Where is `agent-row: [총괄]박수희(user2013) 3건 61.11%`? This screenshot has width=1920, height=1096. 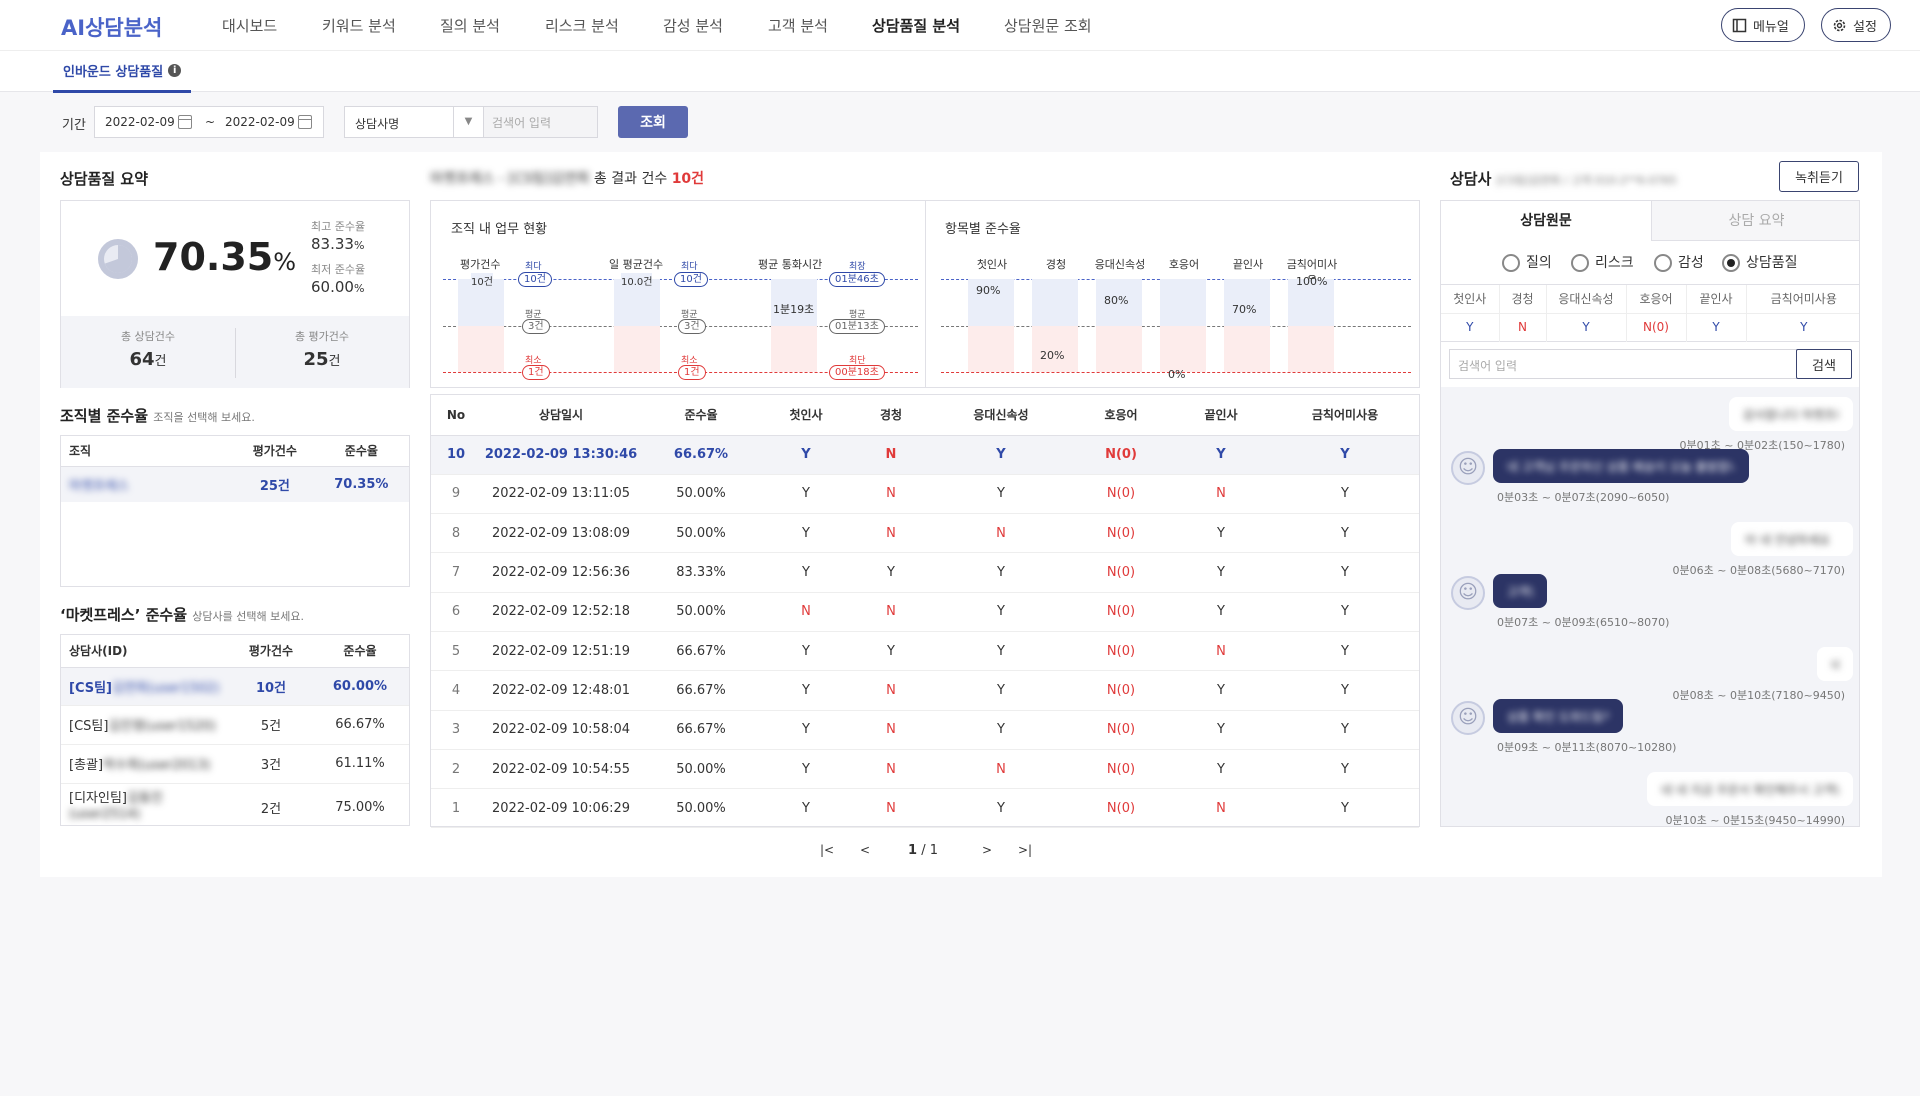
agent-row: [총괄]박수희(user2013) 3건 61.11% is located at coordinates (235, 763).